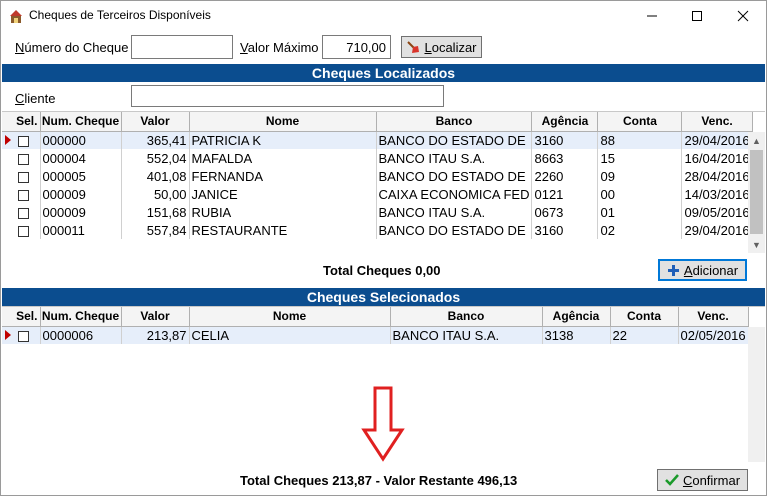 Image resolution: width=767 pixels, height=496 pixels. I want to click on confirmar-button: Confirmar, so click(702, 480).